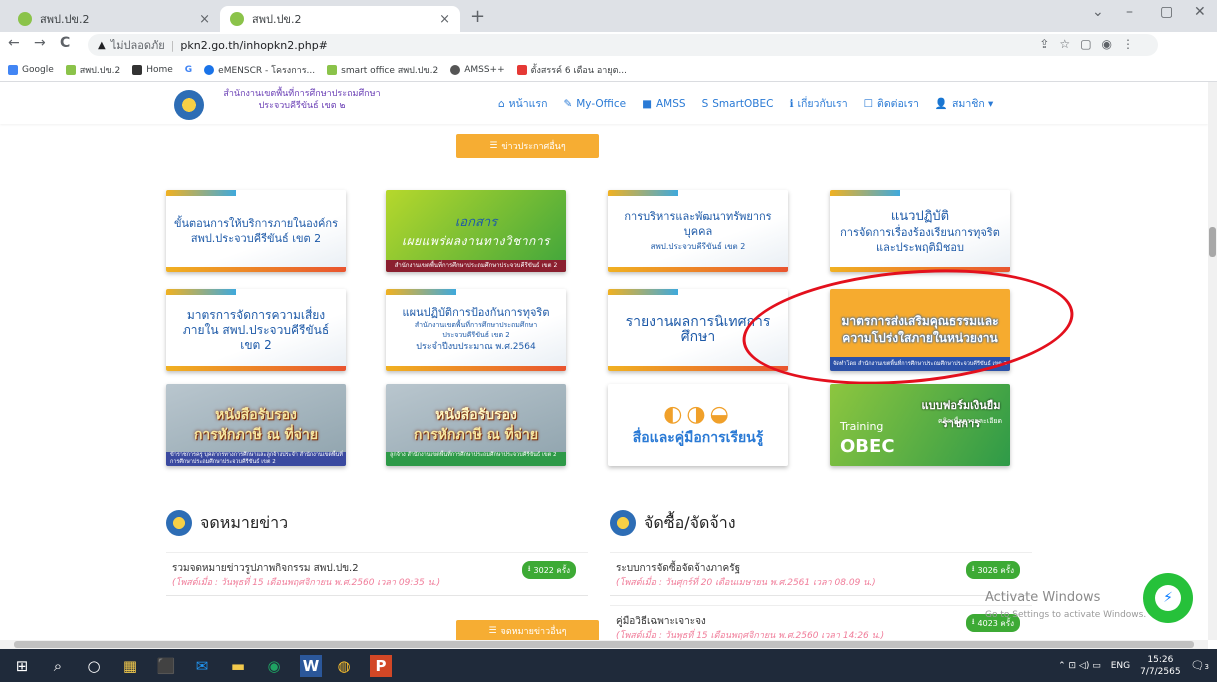  What do you see at coordinates (130, 666) in the screenshot?
I see `calculator-icon: ▦` at bounding box center [130, 666].